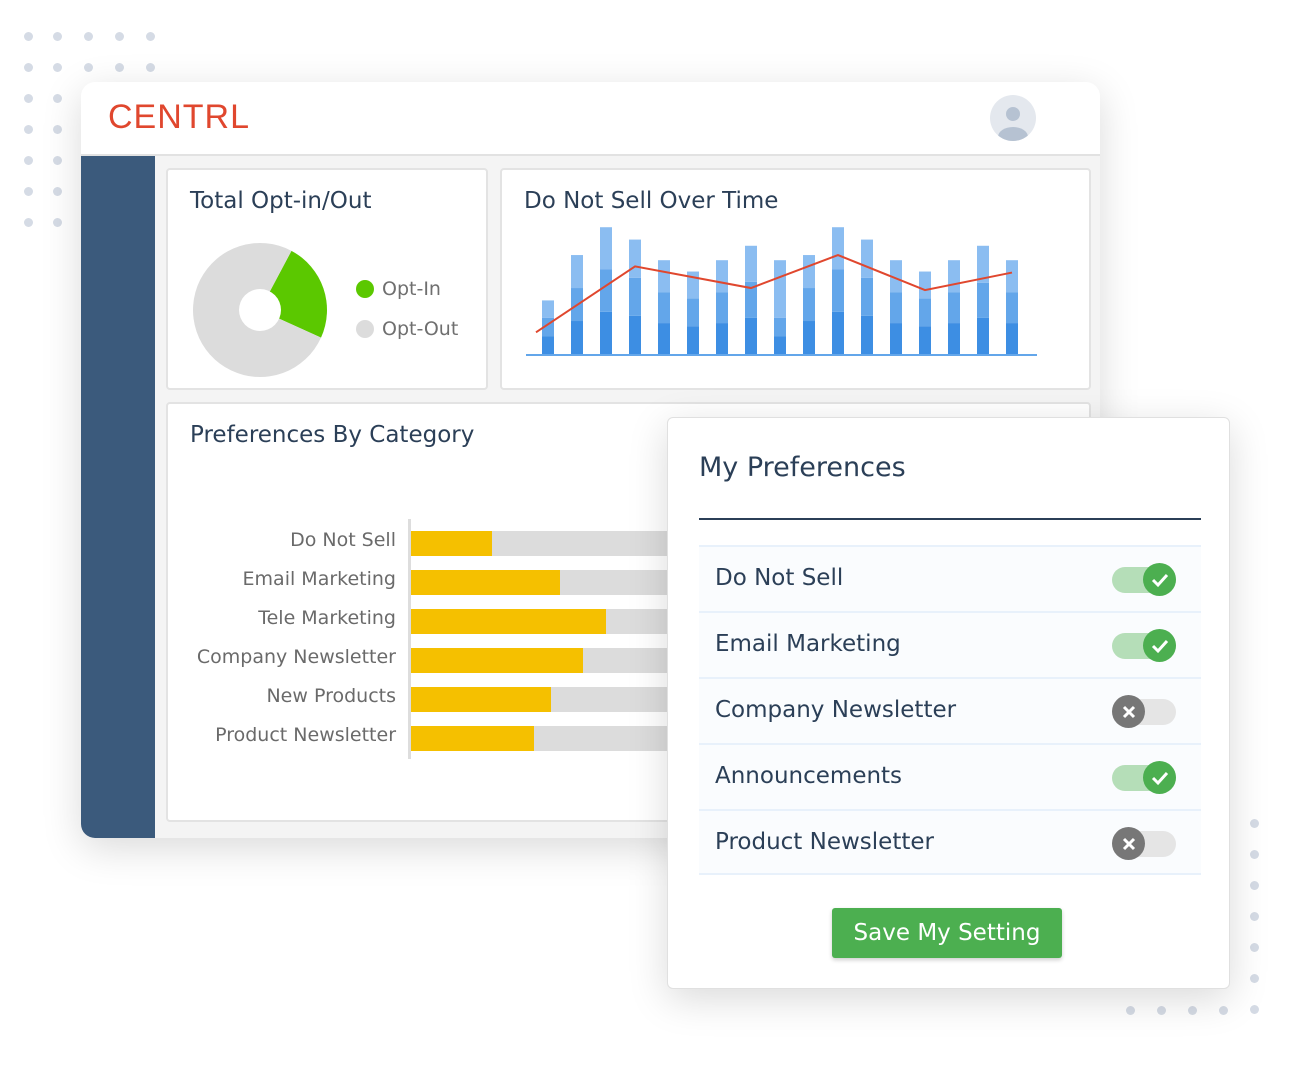 The image size is (1312, 1070). I want to click on donut-chart, so click(260, 310).